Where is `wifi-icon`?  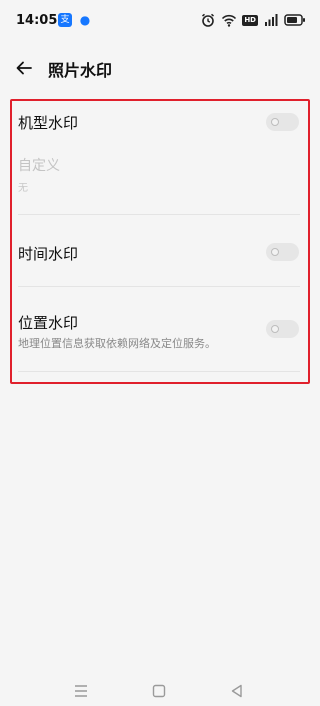
wifi-icon is located at coordinates (229, 20).